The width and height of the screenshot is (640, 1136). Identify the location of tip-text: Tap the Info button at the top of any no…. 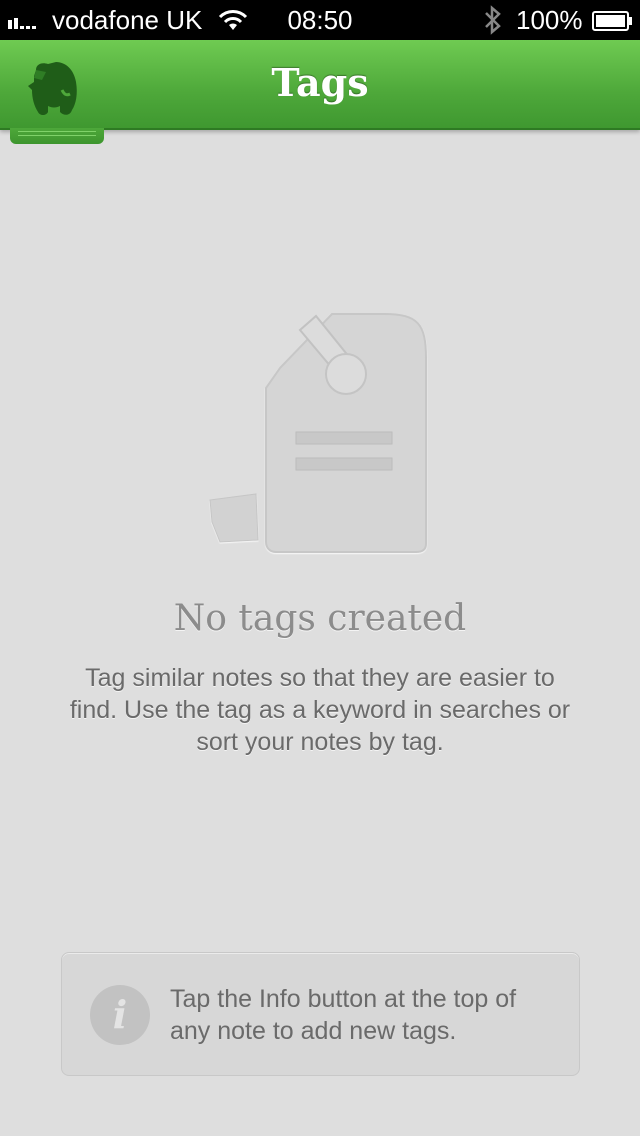
(343, 1015).